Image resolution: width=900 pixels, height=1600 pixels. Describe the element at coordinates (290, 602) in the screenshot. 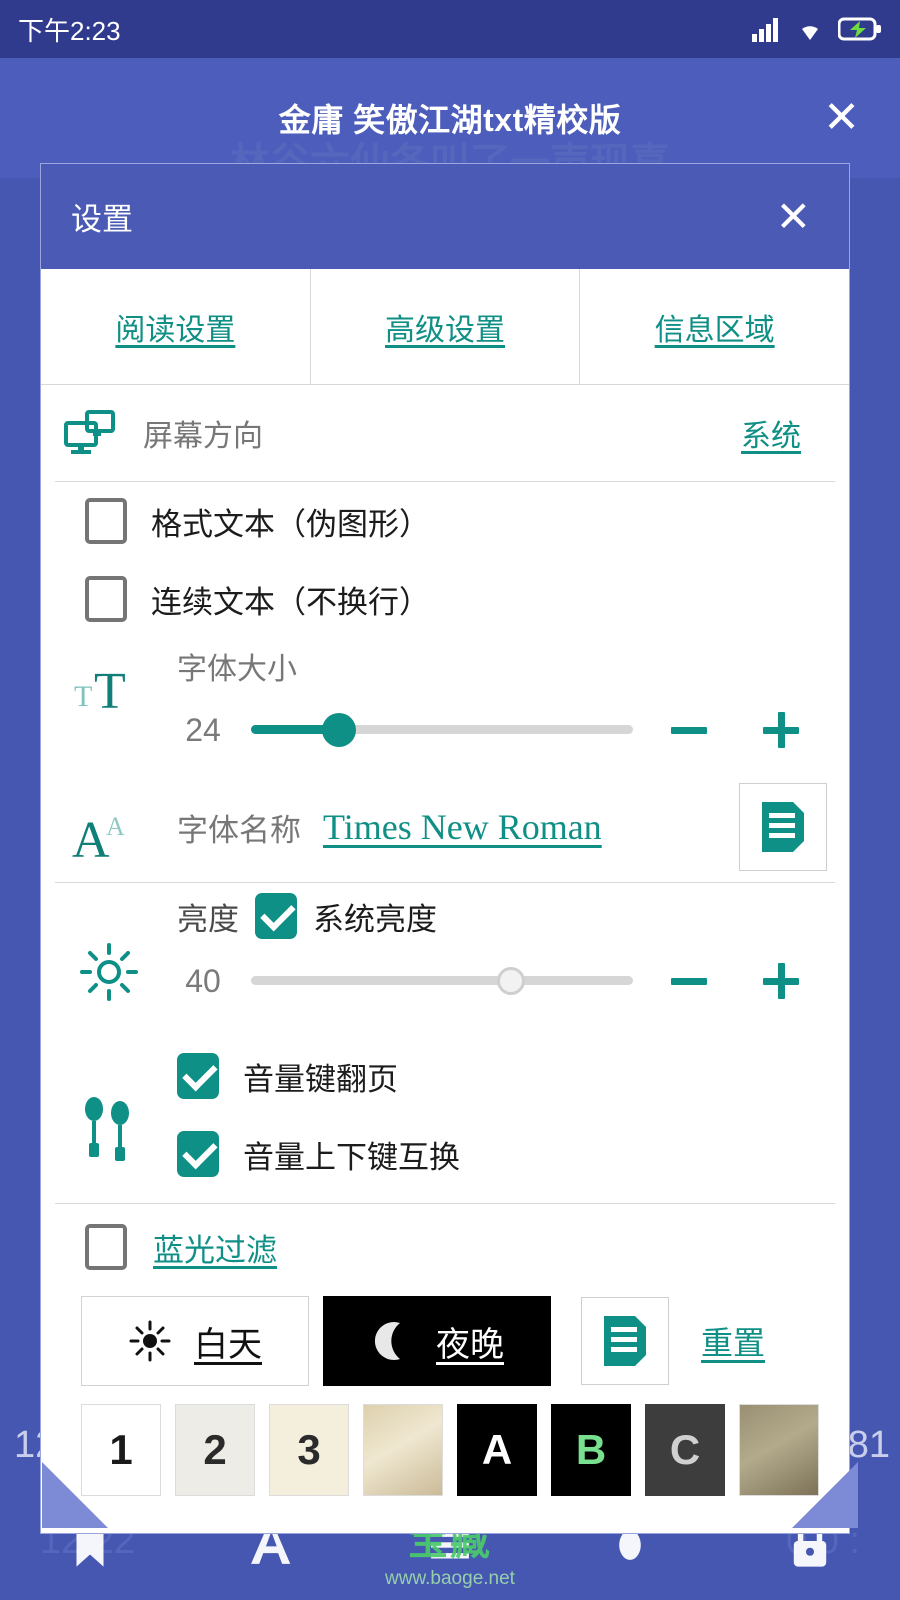

I see `setting-label: 连续文本（不换行）` at that location.